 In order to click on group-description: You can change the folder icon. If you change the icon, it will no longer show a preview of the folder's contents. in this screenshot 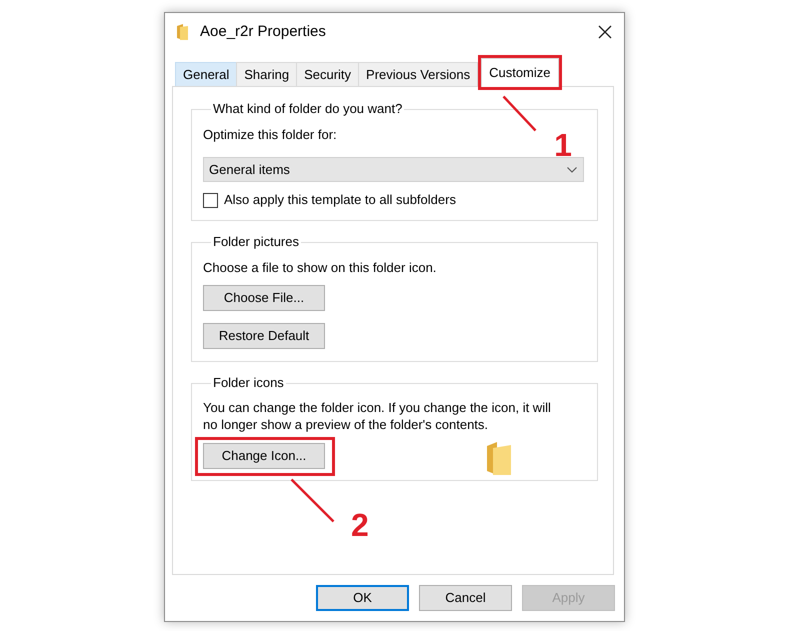, I will do `click(377, 416)`.